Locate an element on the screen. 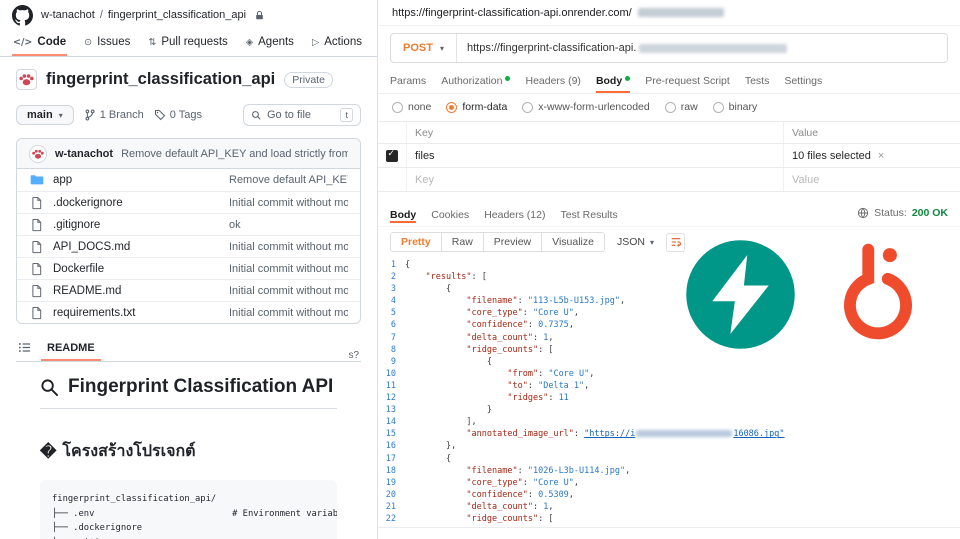 The image size is (960, 539). radio-label: x-www-form-urlencoded is located at coordinates (594, 107).